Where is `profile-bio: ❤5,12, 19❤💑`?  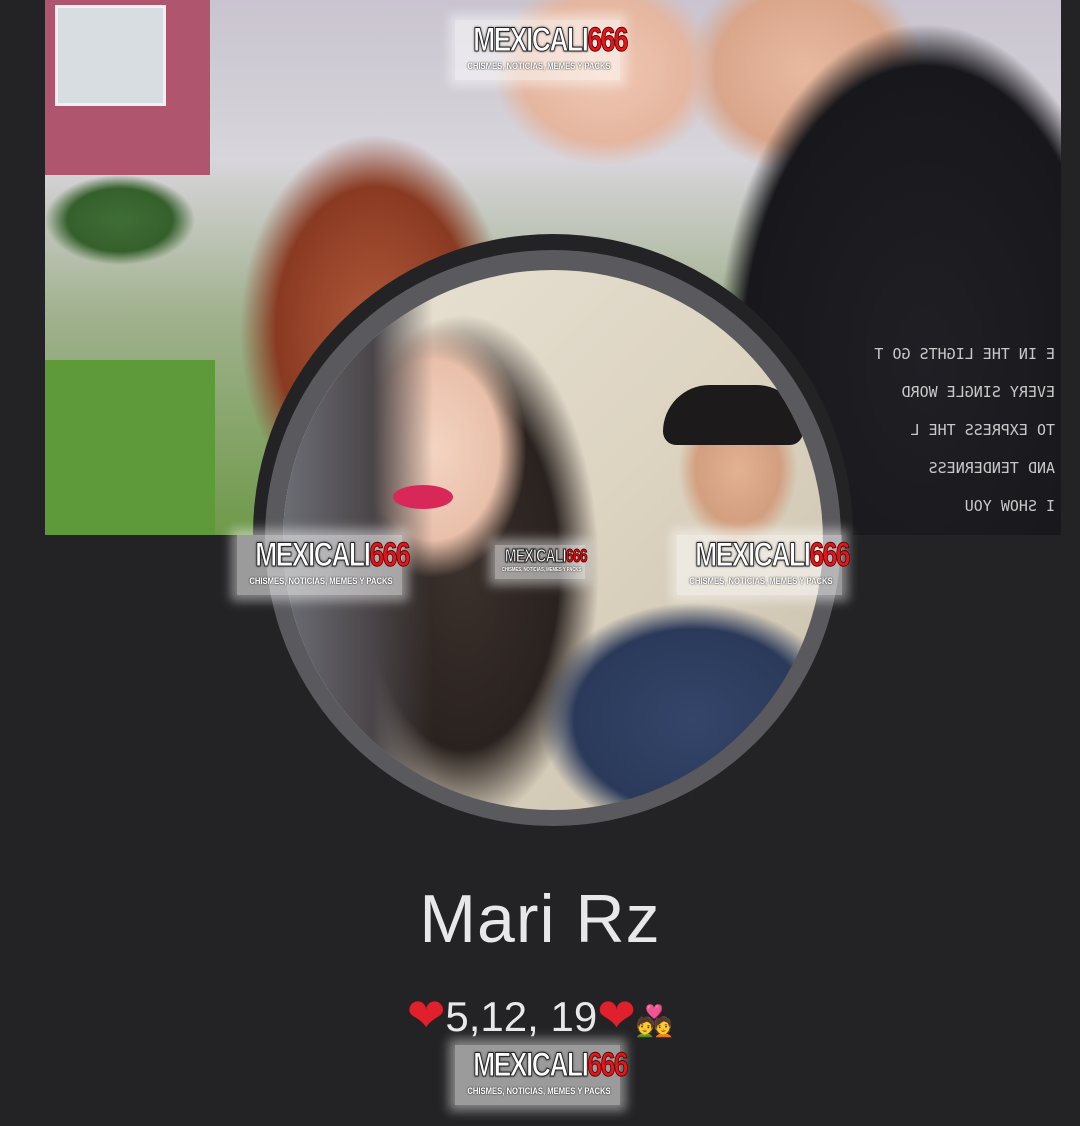 profile-bio: ❤5,12, 19❤💑 is located at coordinates (540, 1015).